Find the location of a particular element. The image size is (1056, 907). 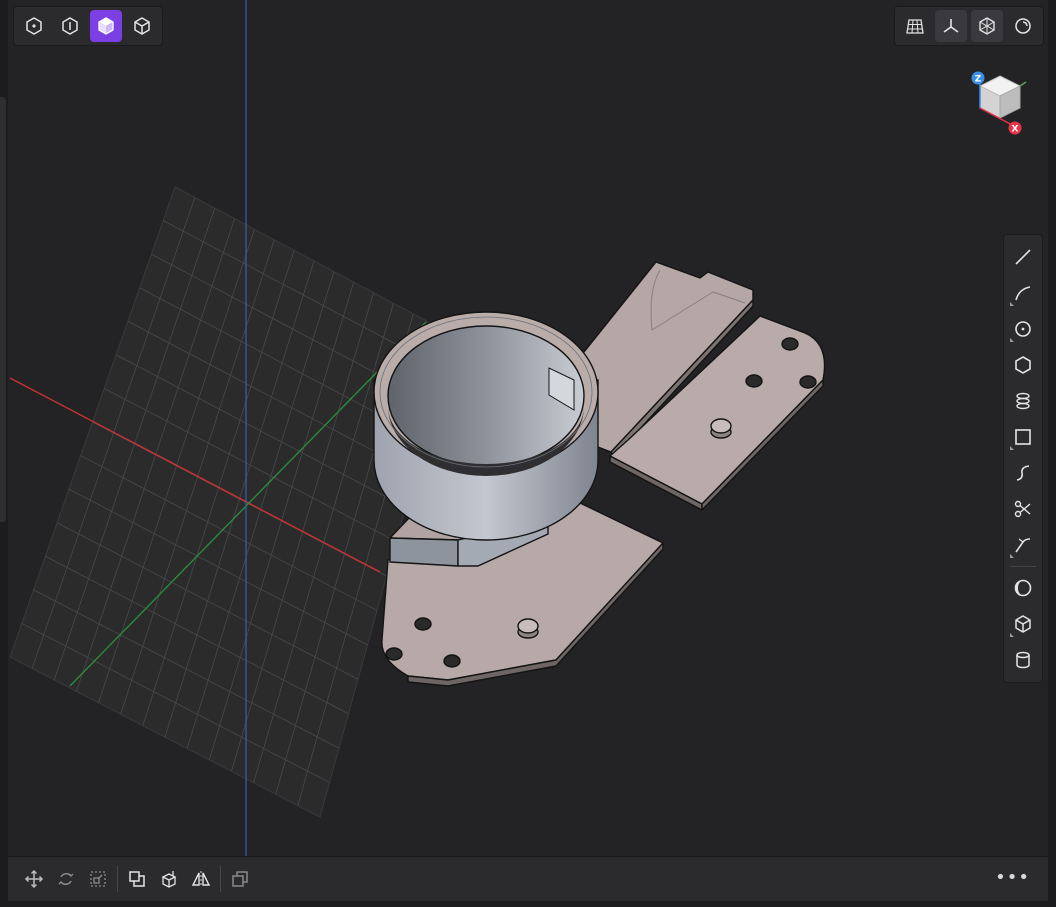

pattern-tool-button is located at coordinates (1023, 401).